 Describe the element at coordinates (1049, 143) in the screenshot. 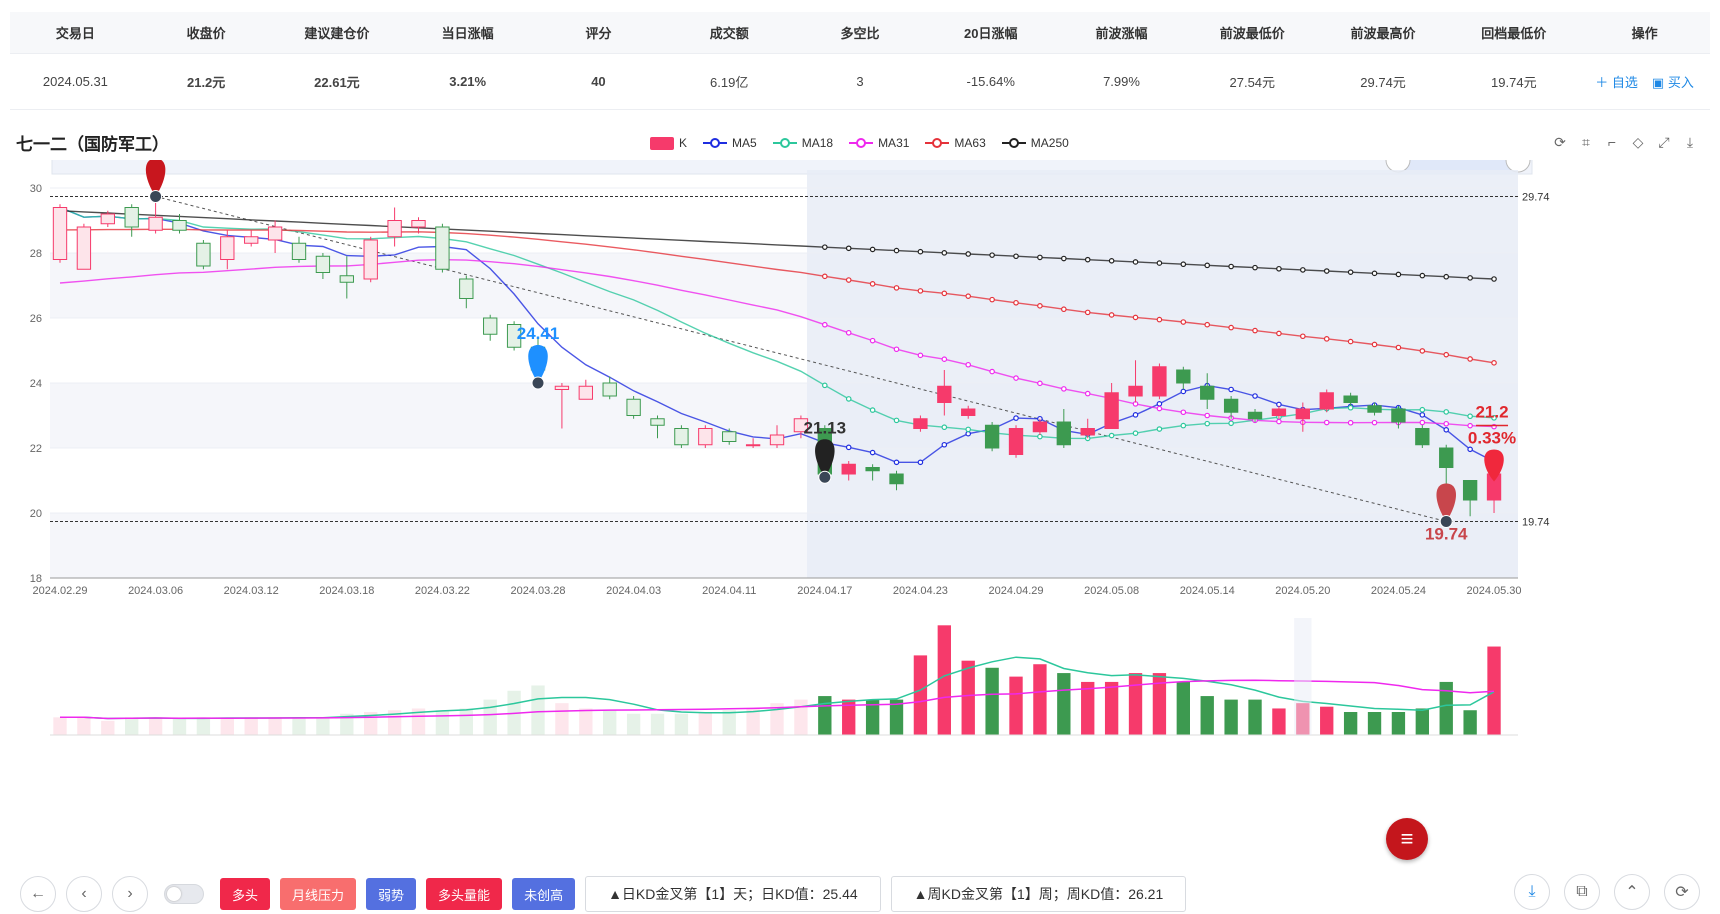

I see `legend-ma250-label: MA250` at that location.